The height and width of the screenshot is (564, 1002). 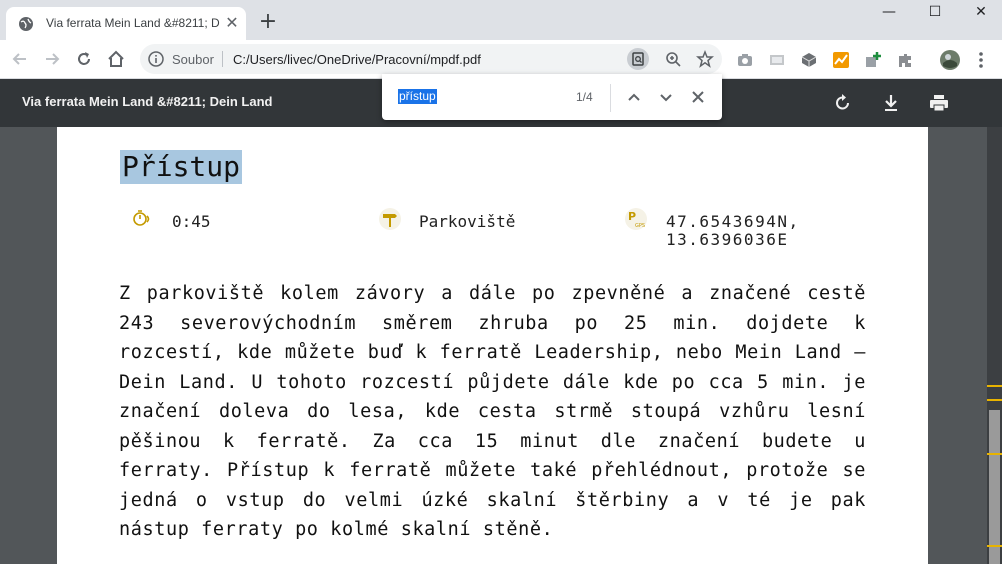 I want to click on tab-pdf: Via ferrata Mein Land &#8211; D ✕, so click(x=126, y=23).